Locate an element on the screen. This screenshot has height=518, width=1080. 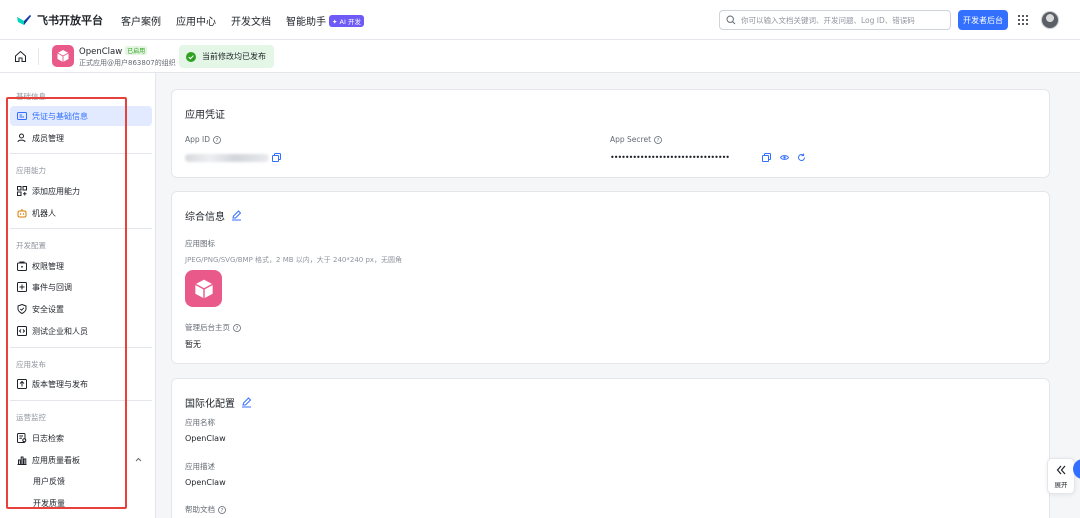
app-id-label-text: App ID is located at coordinates (198, 139).